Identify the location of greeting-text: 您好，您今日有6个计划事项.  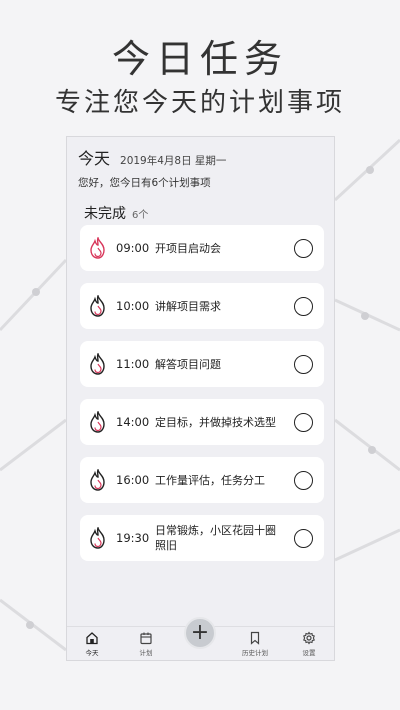
(144, 183).